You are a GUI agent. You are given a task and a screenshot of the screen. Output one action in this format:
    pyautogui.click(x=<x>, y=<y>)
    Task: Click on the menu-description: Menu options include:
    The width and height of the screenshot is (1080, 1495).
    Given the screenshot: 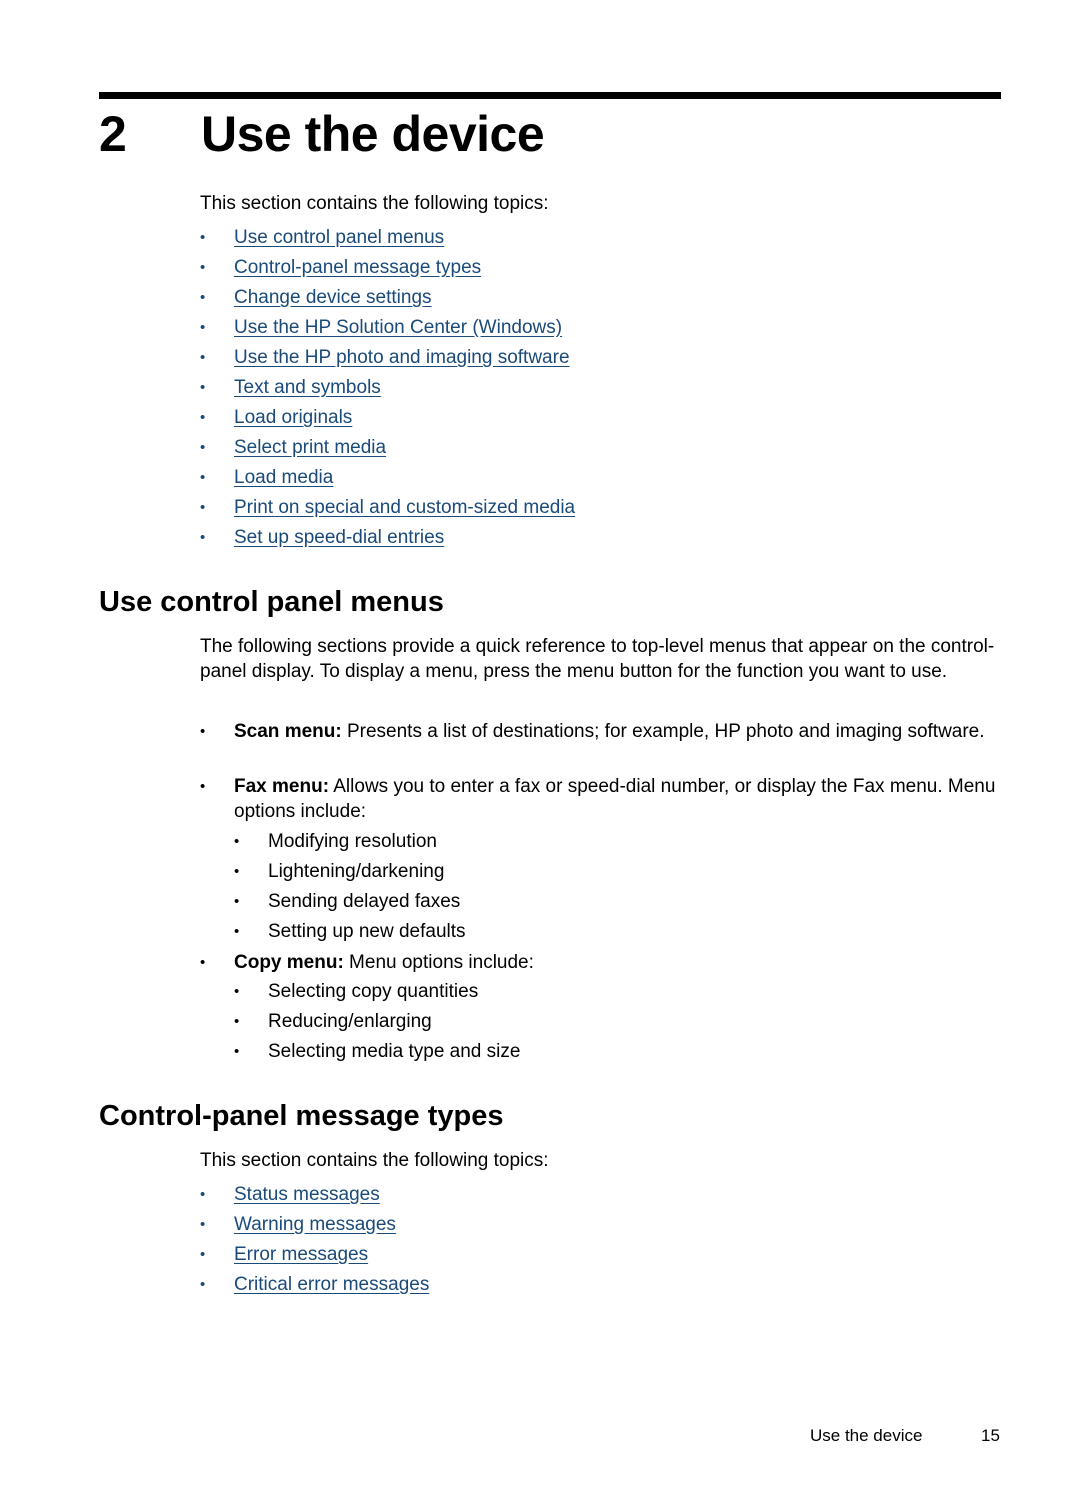 What is the action you would take?
    pyautogui.click(x=438, y=962)
    